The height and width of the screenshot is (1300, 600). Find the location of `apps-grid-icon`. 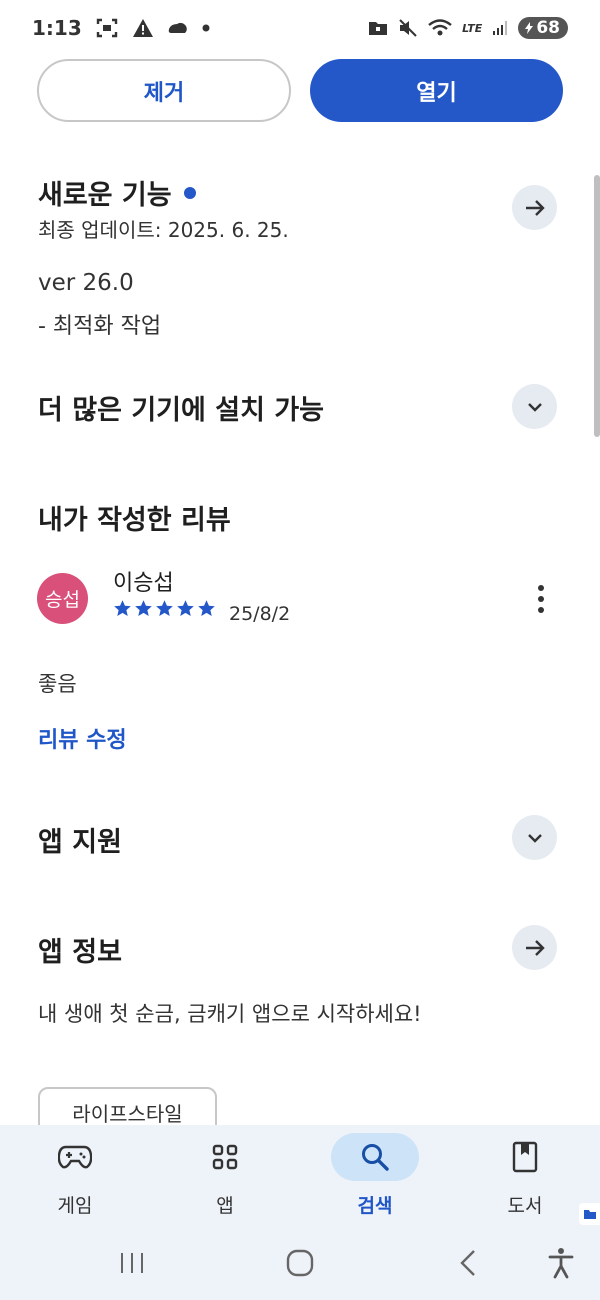

apps-grid-icon is located at coordinates (225, 1157).